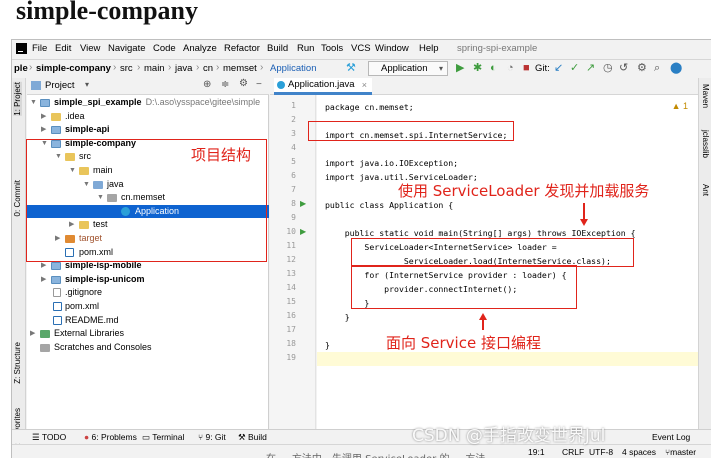 This screenshot has width=711, height=458. Describe the element at coordinates (110, 437) in the screenshot. I see `tool-tab-problems: ● 6: Problems` at that location.